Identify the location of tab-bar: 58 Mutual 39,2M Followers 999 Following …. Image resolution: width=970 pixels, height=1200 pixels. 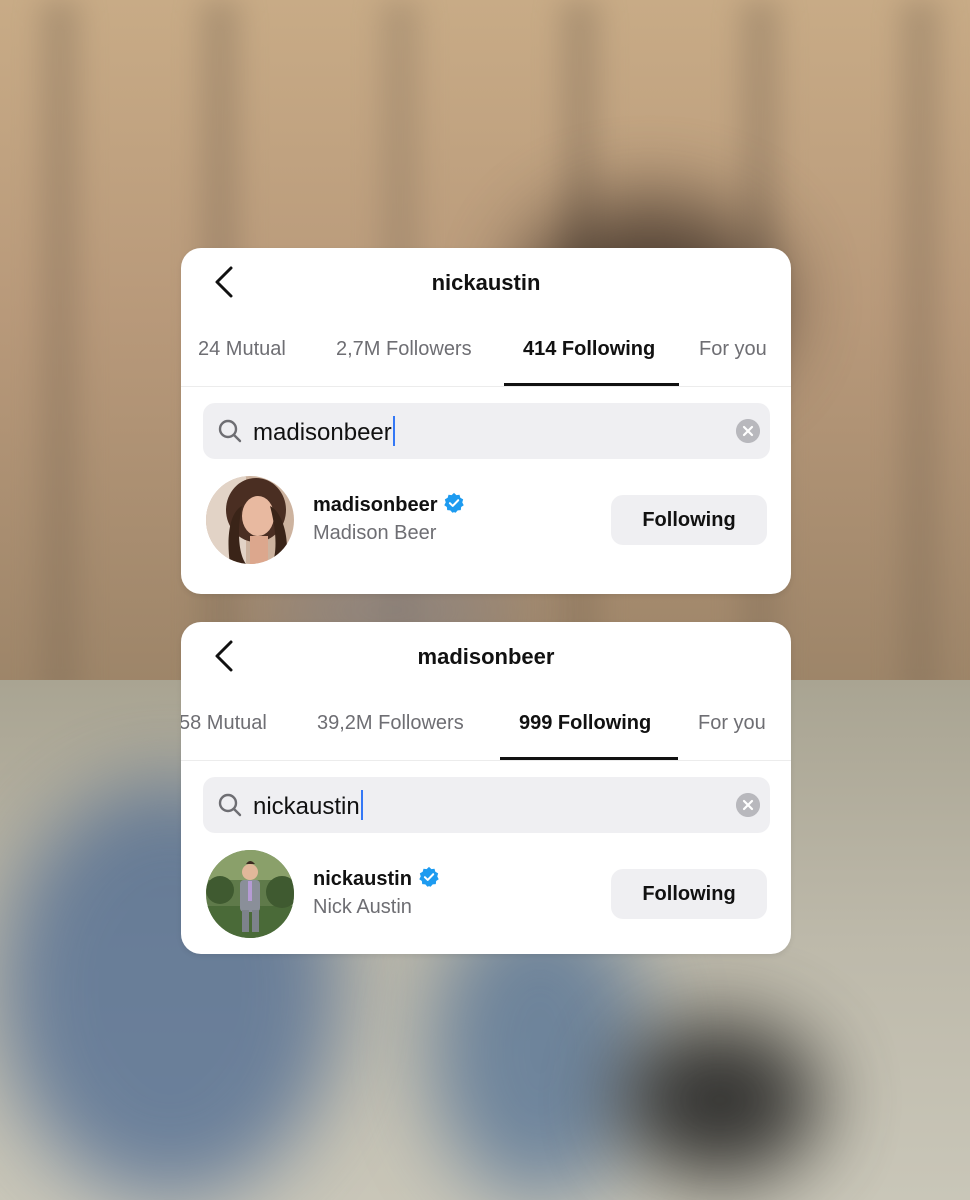
(486, 727).